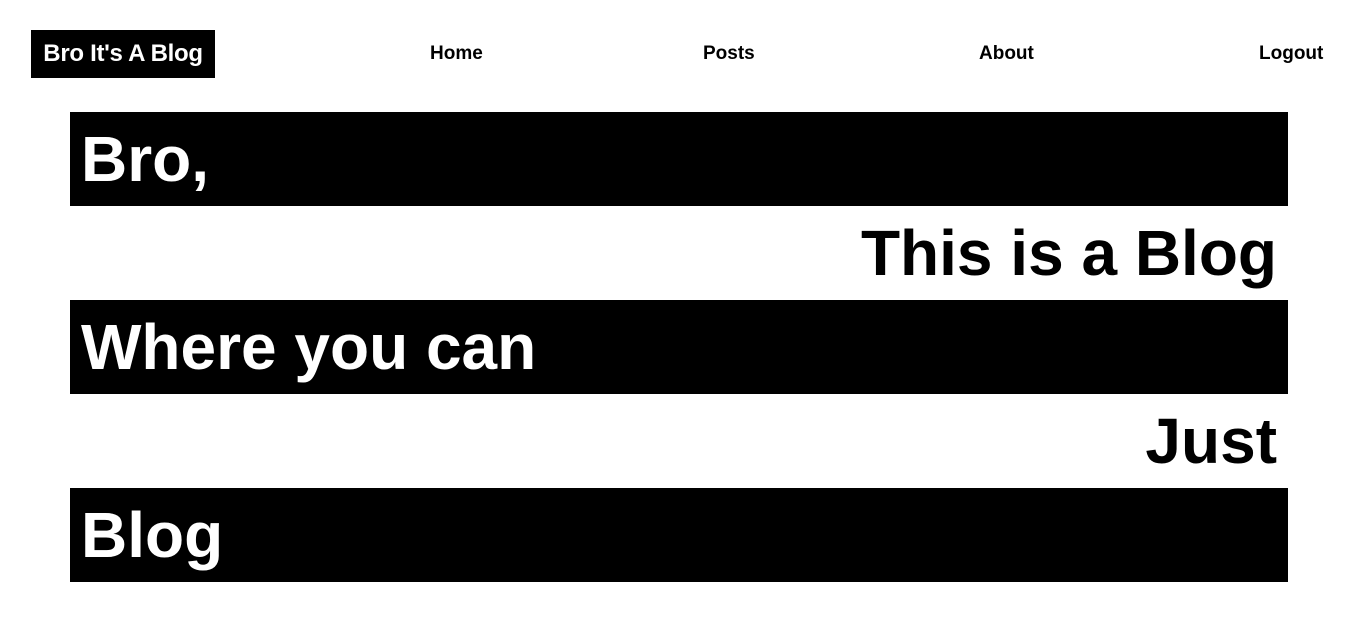  I want to click on hero-line-5: Blog, so click(679, 535).